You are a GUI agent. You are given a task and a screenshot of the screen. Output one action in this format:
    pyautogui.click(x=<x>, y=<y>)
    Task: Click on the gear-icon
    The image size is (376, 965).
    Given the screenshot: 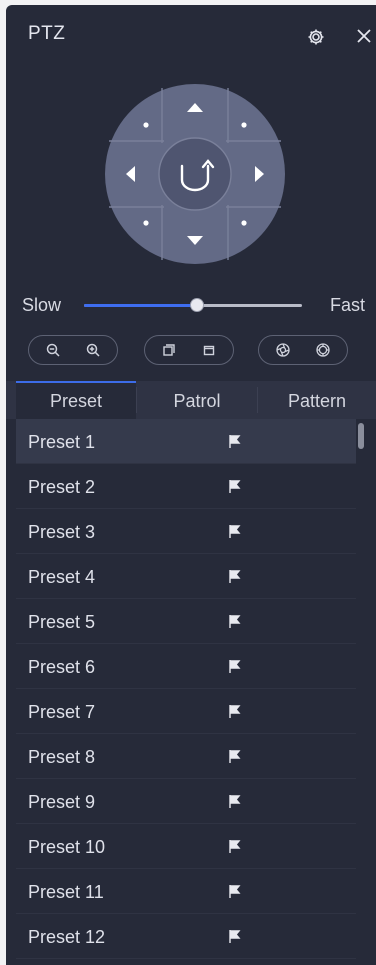 What is the action you would take?
    pyautogui.click(x=316, y=37)
    